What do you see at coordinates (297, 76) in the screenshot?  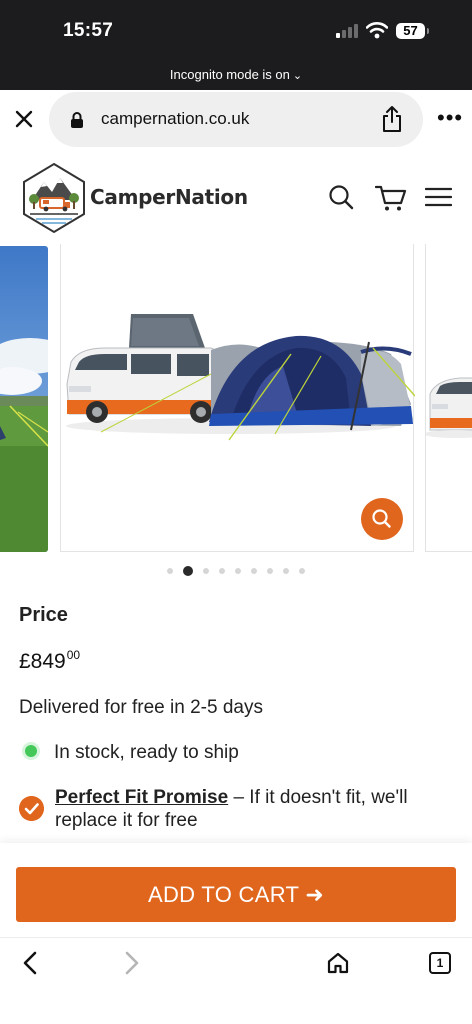 I see `chevron-down-icon: ⌄` at bounding box center [297, 76].